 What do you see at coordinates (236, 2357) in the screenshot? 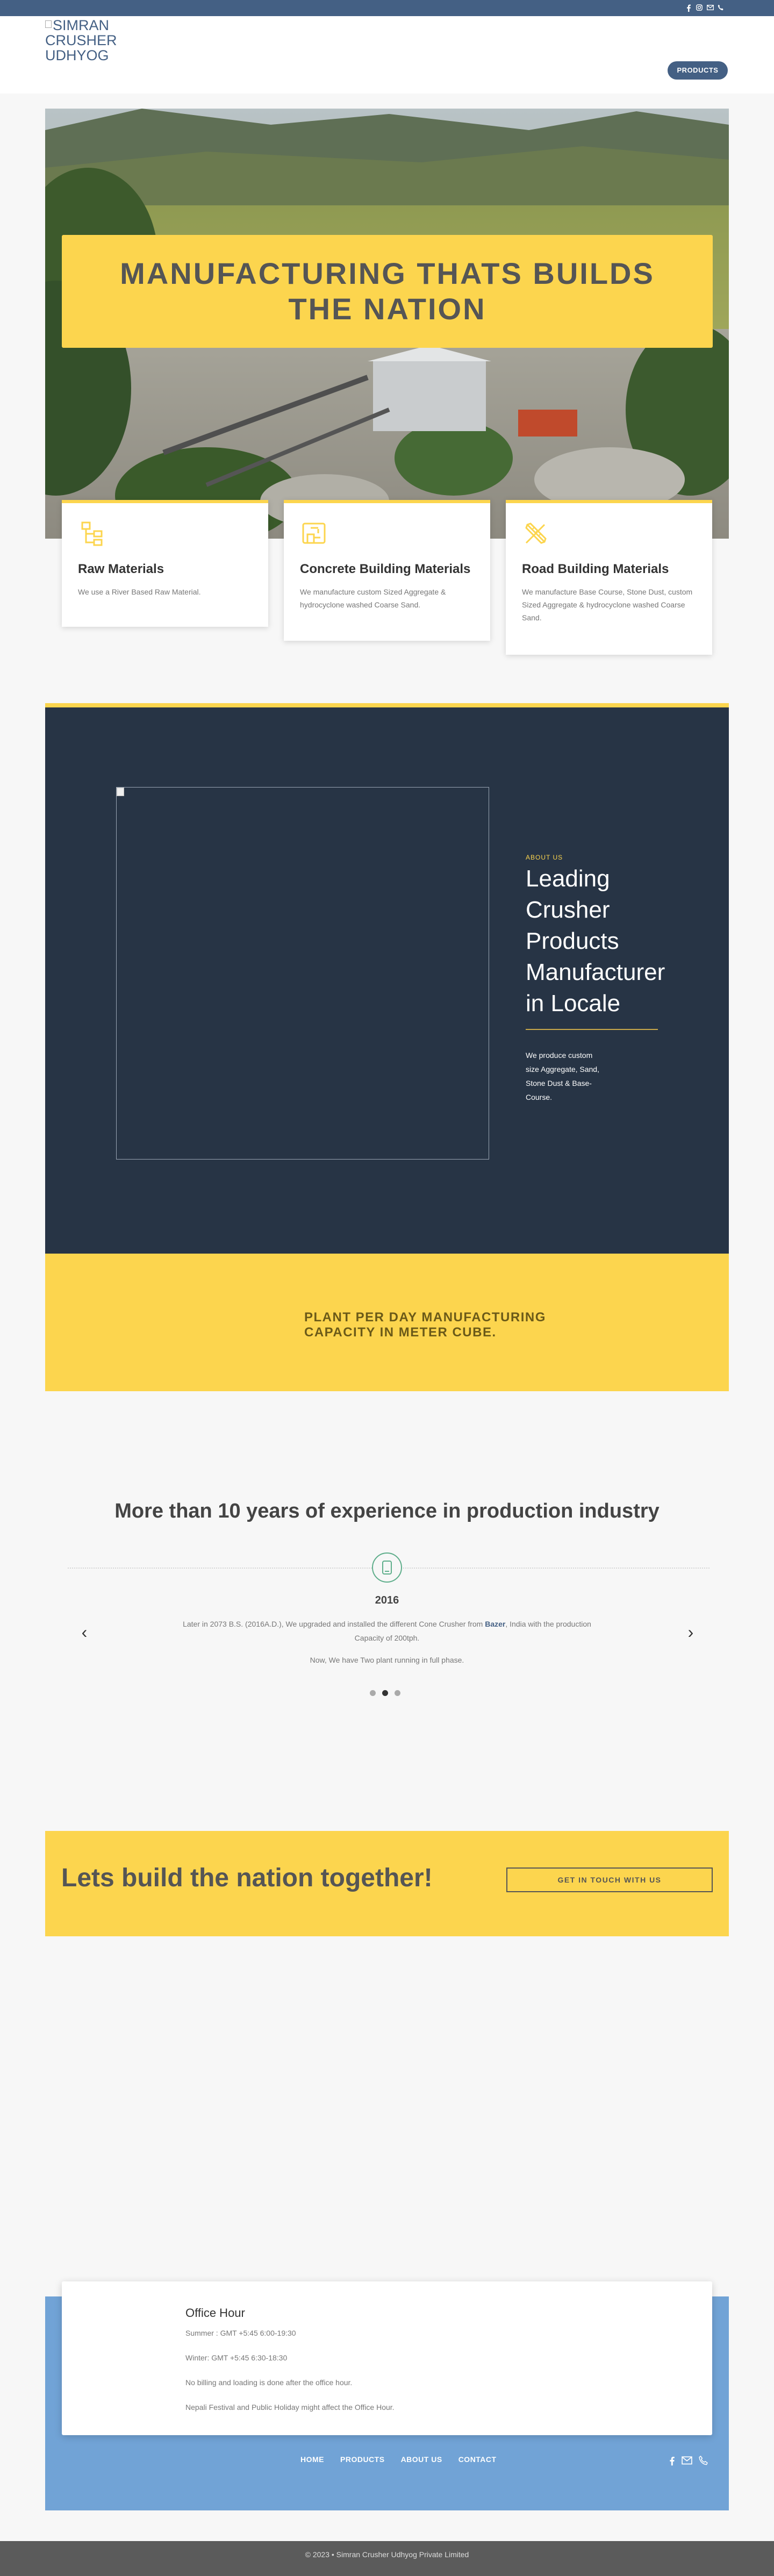
I see `office-winter: Winter: GMT +5:45 6:30-18:30` at bounding box center [236, 2357].